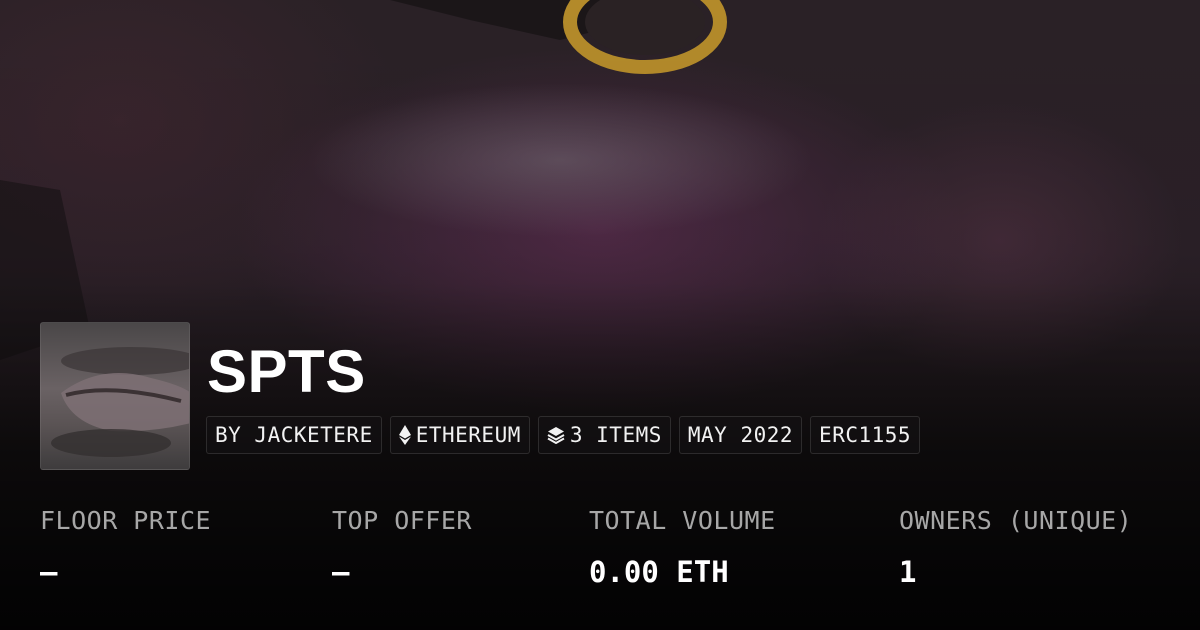  What do you see at coordinates (1015, 547) in the screenshot?
I see `stat-owners: OWNERS (UNIQUE) 1` at bounding box center [1015, 547].